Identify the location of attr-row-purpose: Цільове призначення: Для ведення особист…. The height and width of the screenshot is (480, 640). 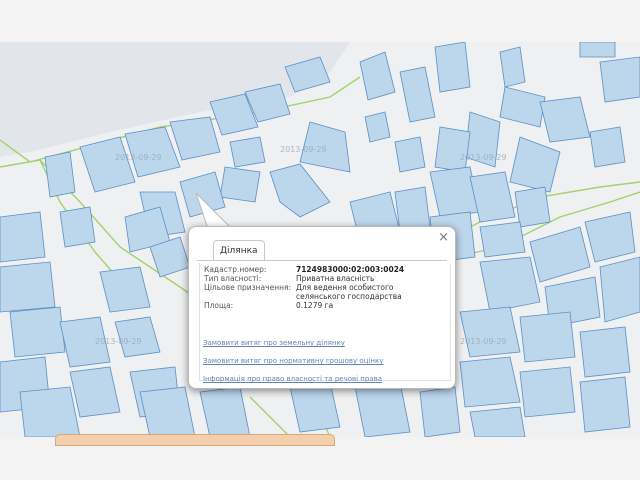
(324, 292).